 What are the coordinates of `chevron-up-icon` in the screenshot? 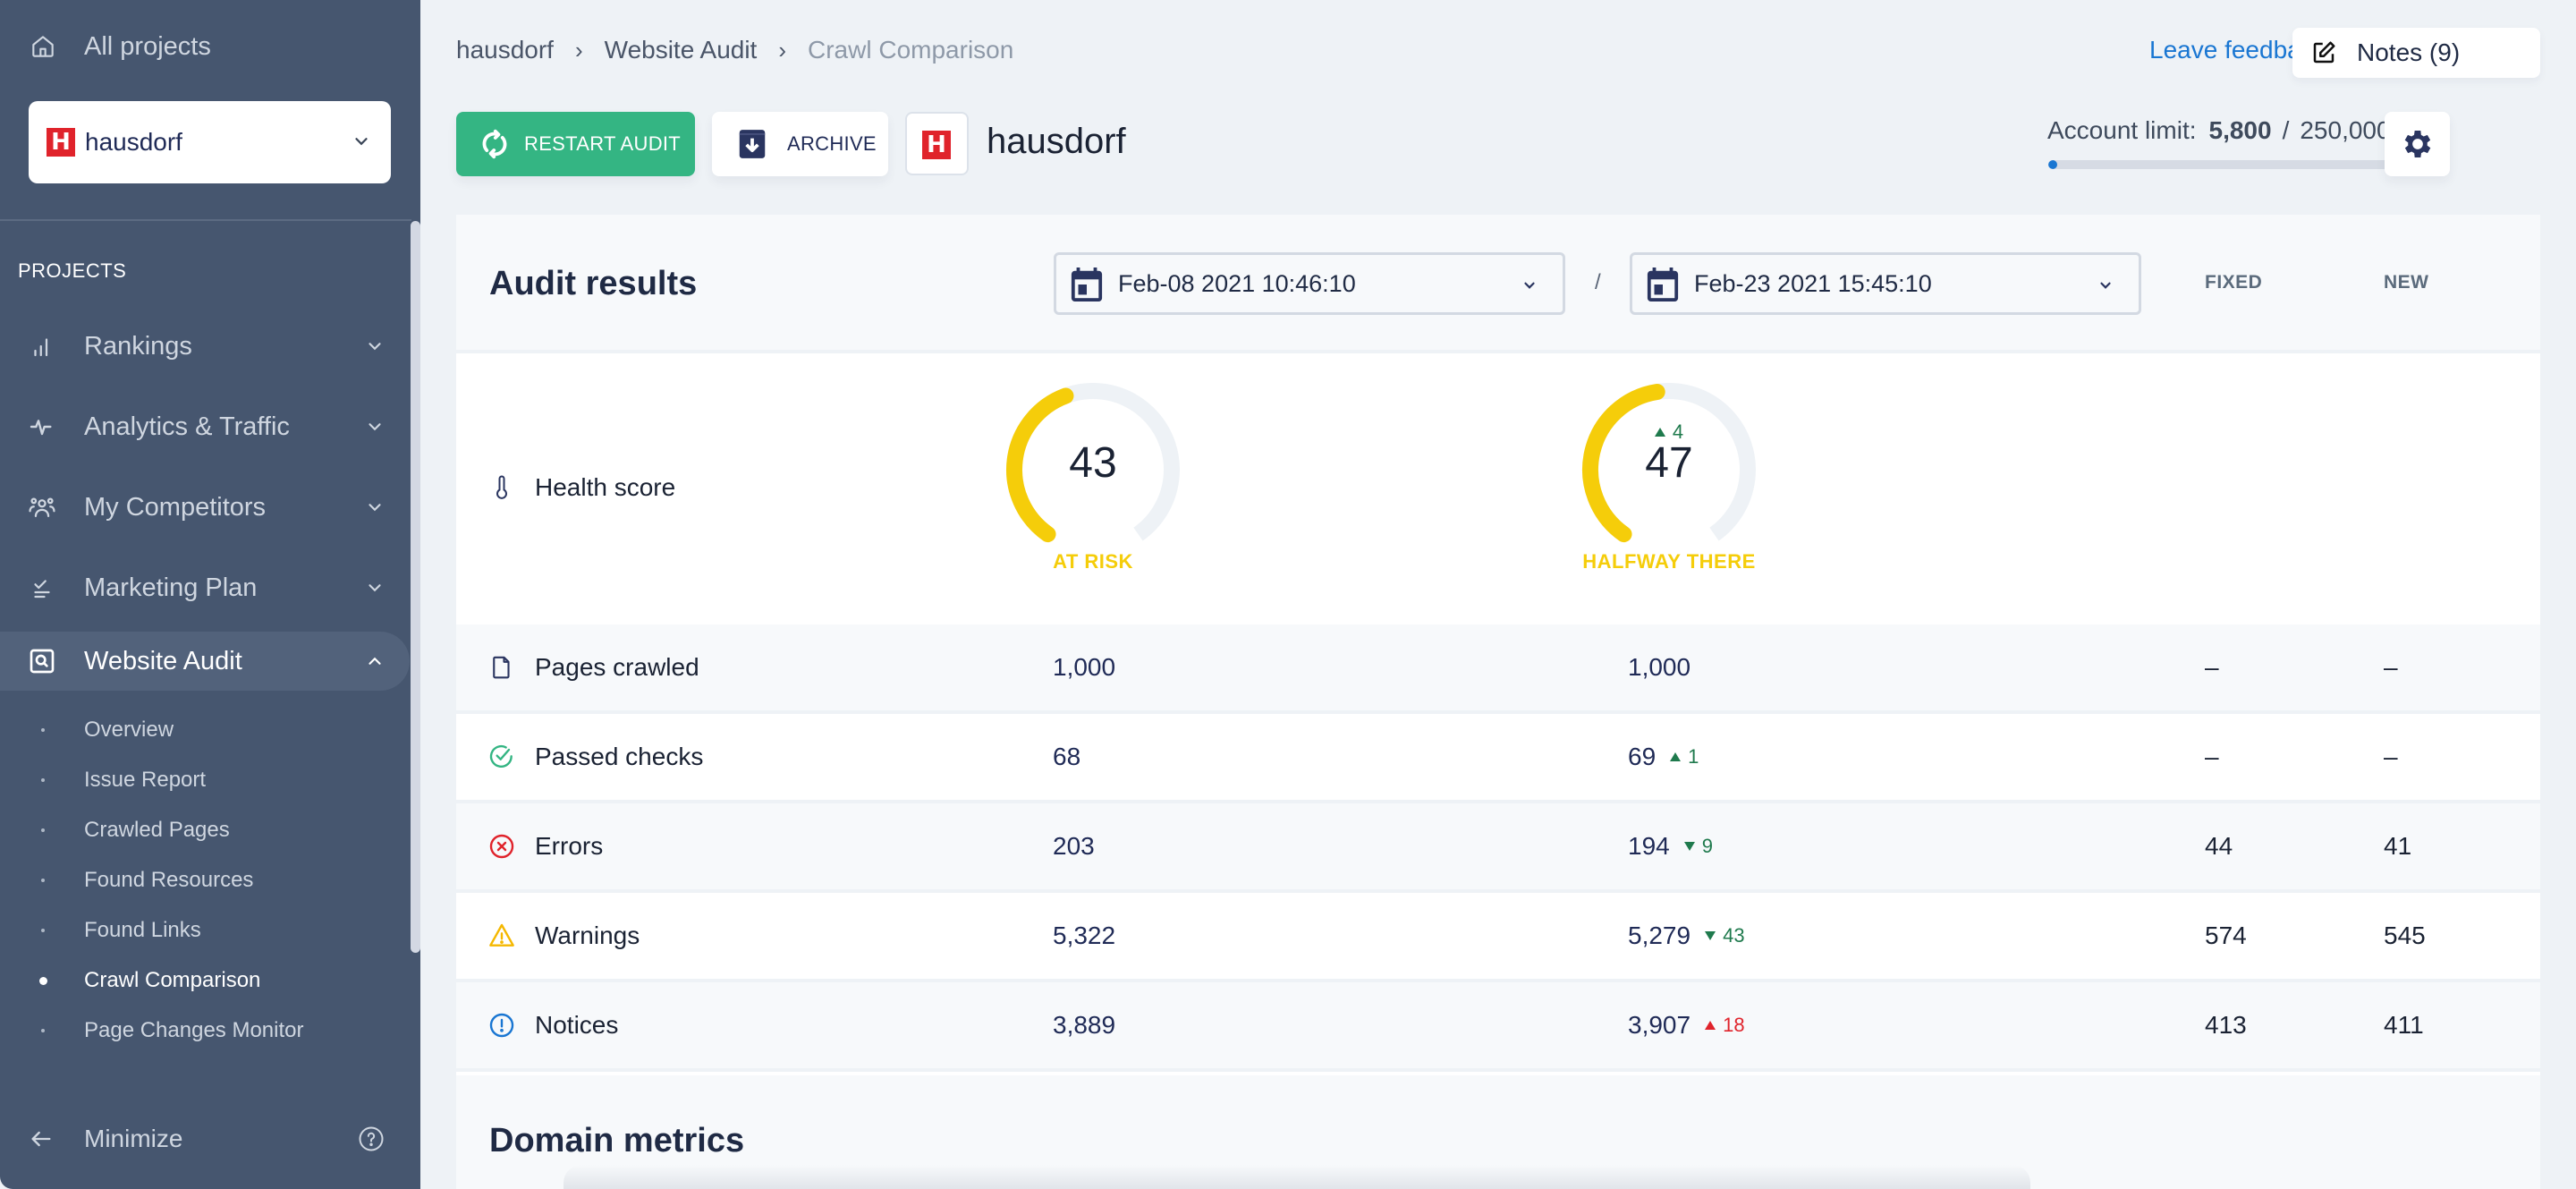 It's located at (375, 661).